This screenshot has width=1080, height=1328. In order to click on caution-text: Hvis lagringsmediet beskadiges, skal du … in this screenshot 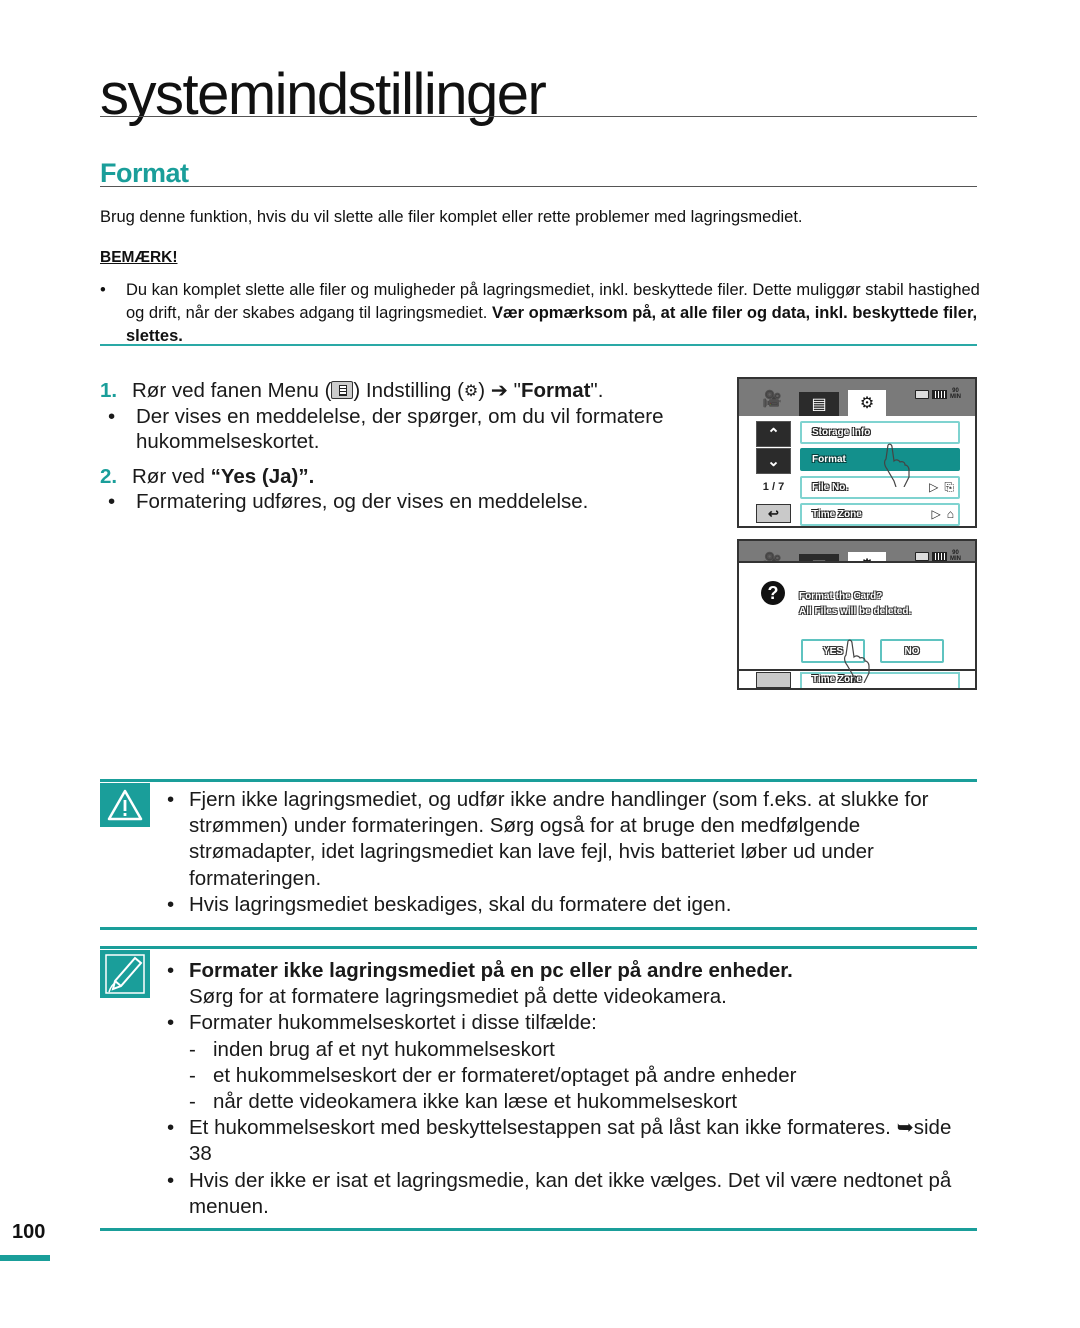, I will do `click(460, 904)`.